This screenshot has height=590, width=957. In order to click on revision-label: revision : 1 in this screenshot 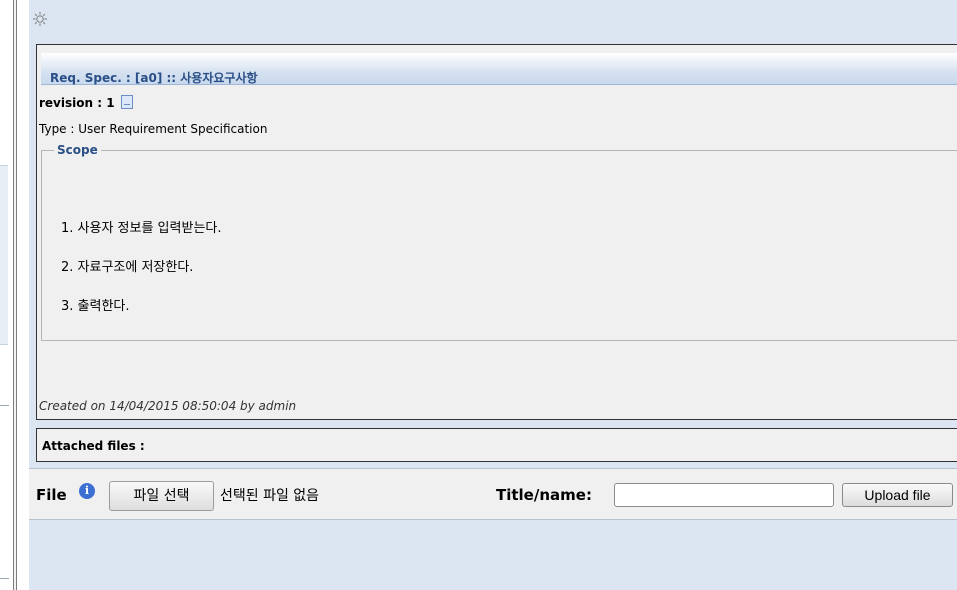, I will do `click(77, 103)`.